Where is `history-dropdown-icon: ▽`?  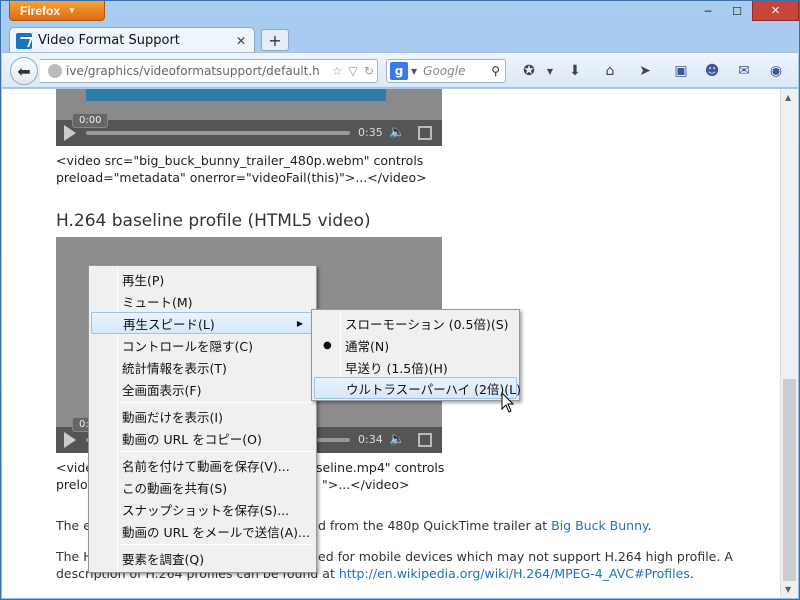
history-dropdown-icon: ▽ is located at coordinates (353, 71).